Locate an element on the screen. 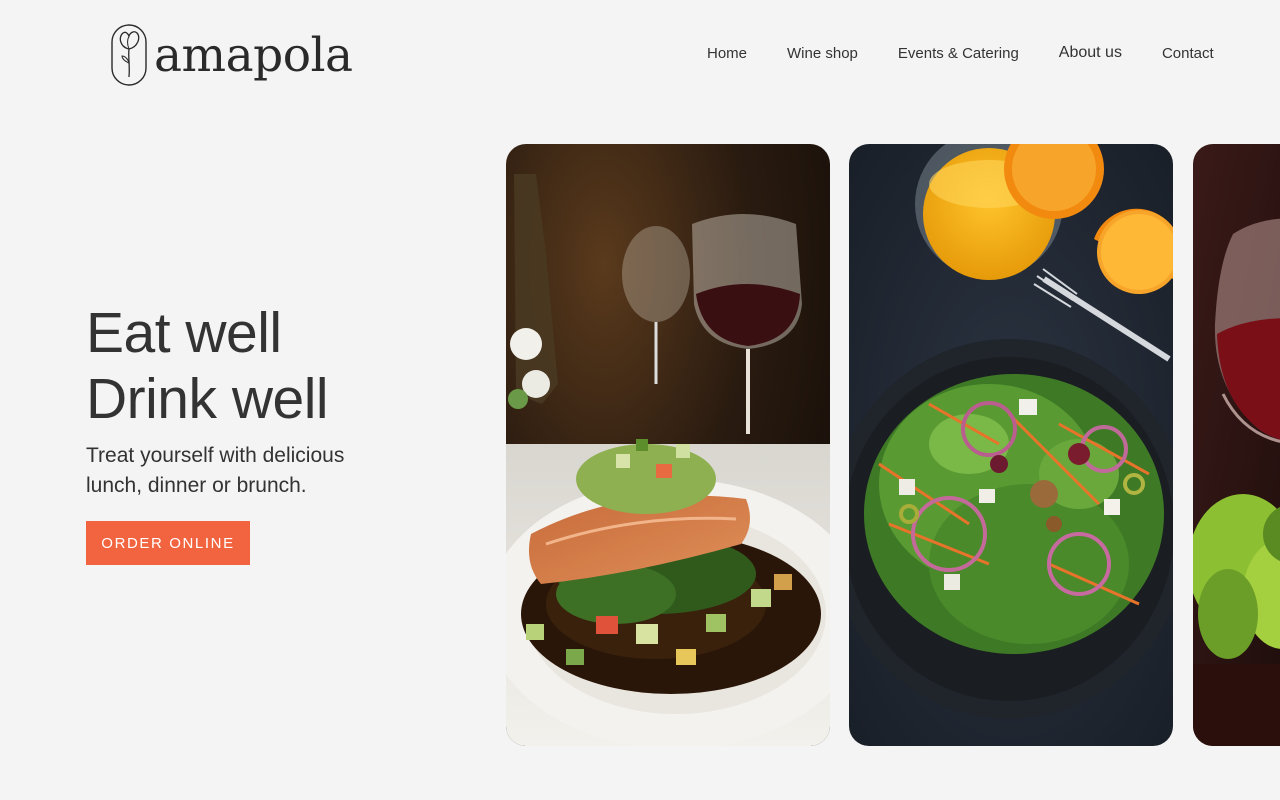 This screenshot has width=1280, height=800. order-online-button: ORDER ONLINE is located at coordinates (168, 543).